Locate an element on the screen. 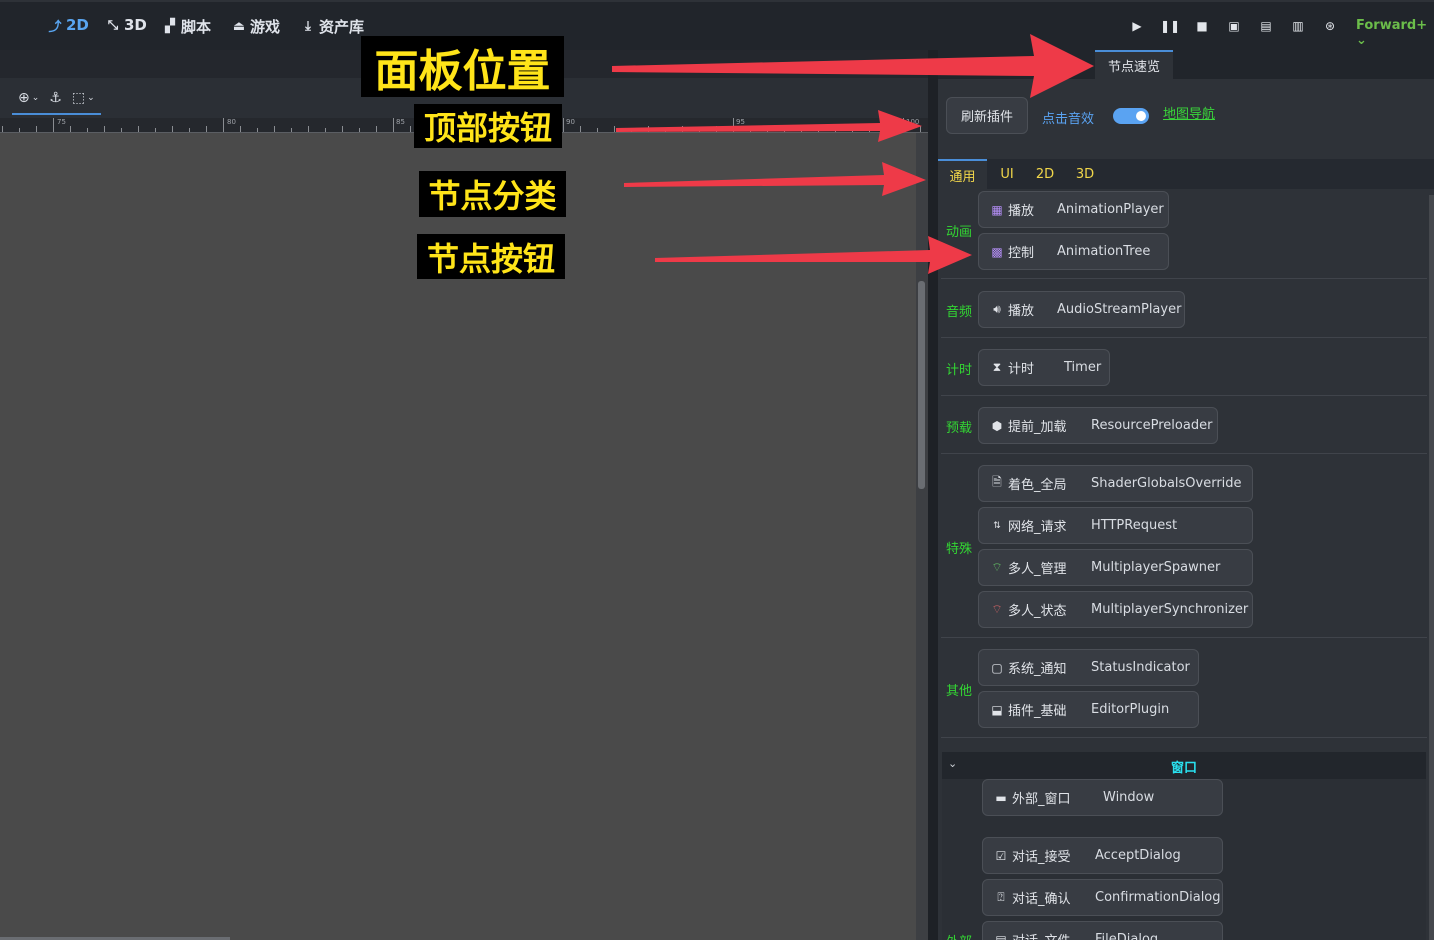 The width and height of the screenshot is (1434, 940). ruler-label: 95 is located at coordinates (740, 122).